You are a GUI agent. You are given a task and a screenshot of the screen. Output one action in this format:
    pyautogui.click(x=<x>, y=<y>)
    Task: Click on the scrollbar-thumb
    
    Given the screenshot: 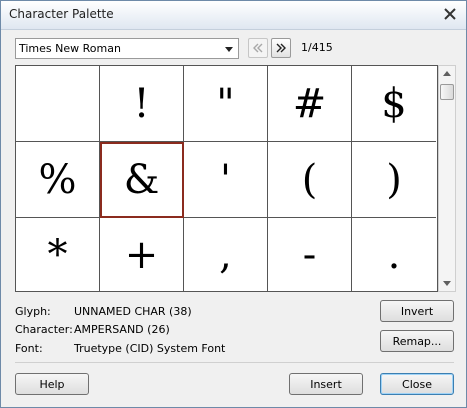 What is the action you would take?
    pyautogui.click(x=447, y=92)
    